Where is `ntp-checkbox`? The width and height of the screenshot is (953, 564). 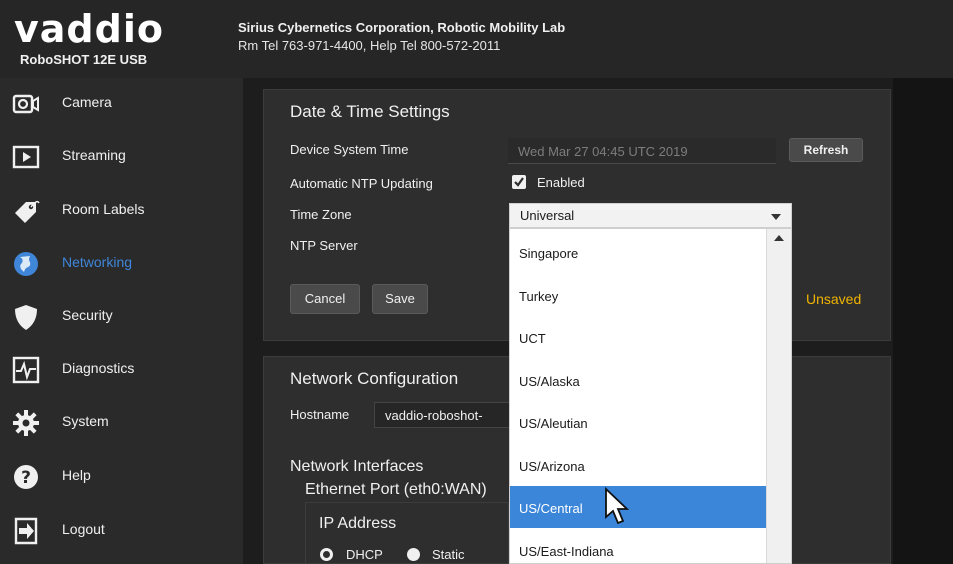 ntp-checkbox is located at coordinates (519, 182).